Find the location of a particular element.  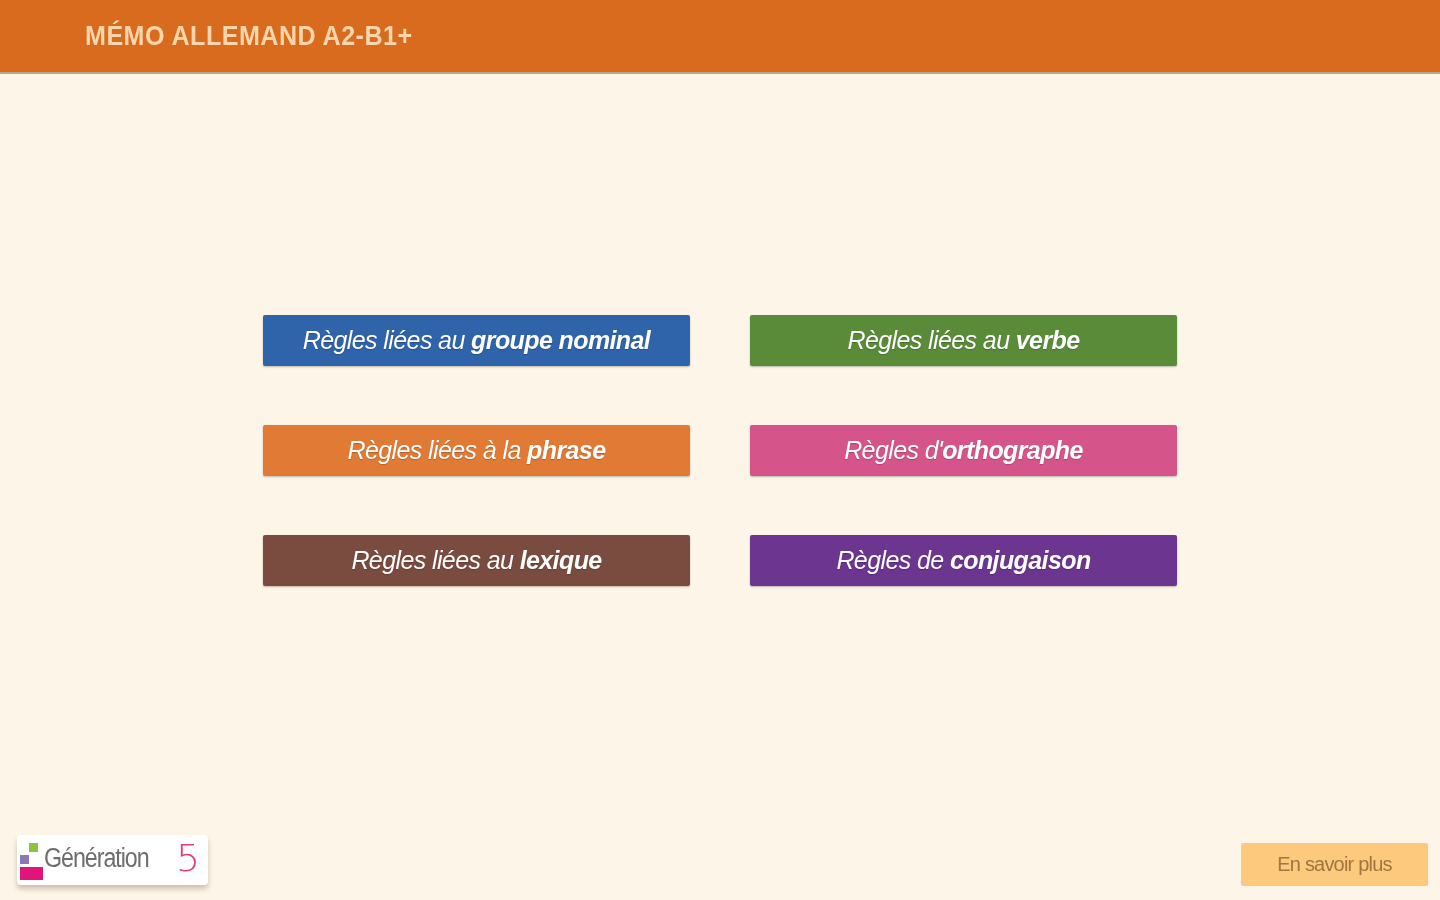

logo-number: 5 is located at coordinates (188, 858).